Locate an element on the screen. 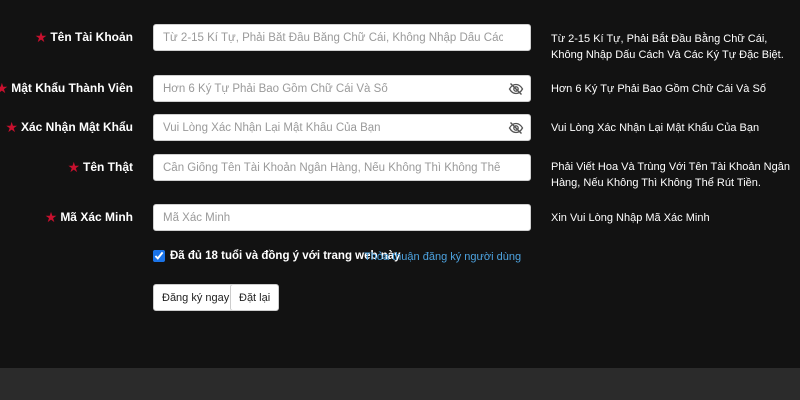 This screenshot has height=400, width=800. password-hint: Hơn 6 Ký Tự Phải Bao Gồm Chữ Cái Và Số is located at coordinates (658, 89).